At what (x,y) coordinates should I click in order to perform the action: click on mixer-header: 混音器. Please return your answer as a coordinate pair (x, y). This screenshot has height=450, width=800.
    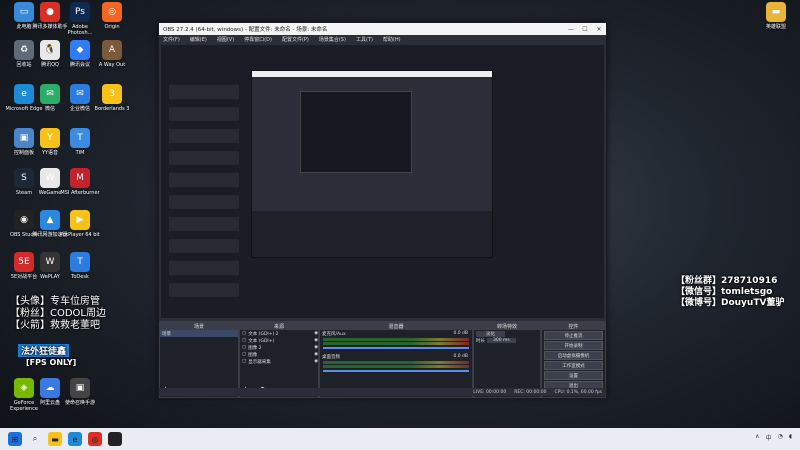
    Looking at the image, I should click on (396, 326).